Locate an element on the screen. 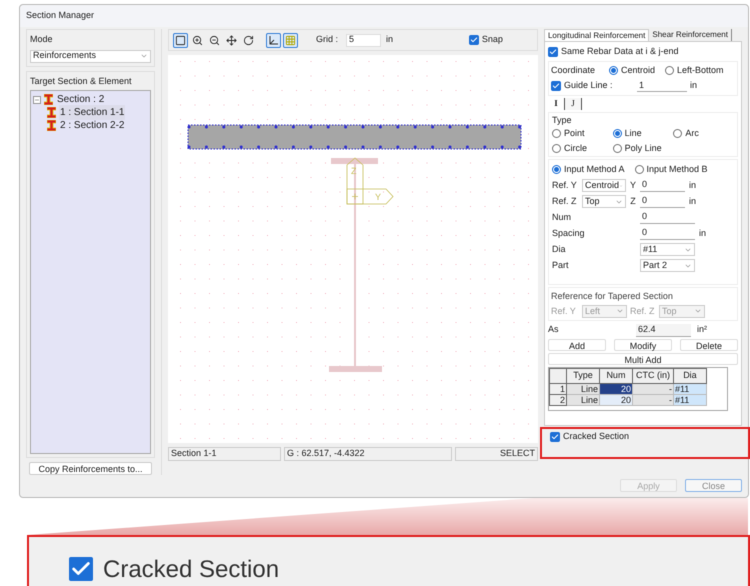  label: Reference for Tapered Section is located at coordinates (611, 296).